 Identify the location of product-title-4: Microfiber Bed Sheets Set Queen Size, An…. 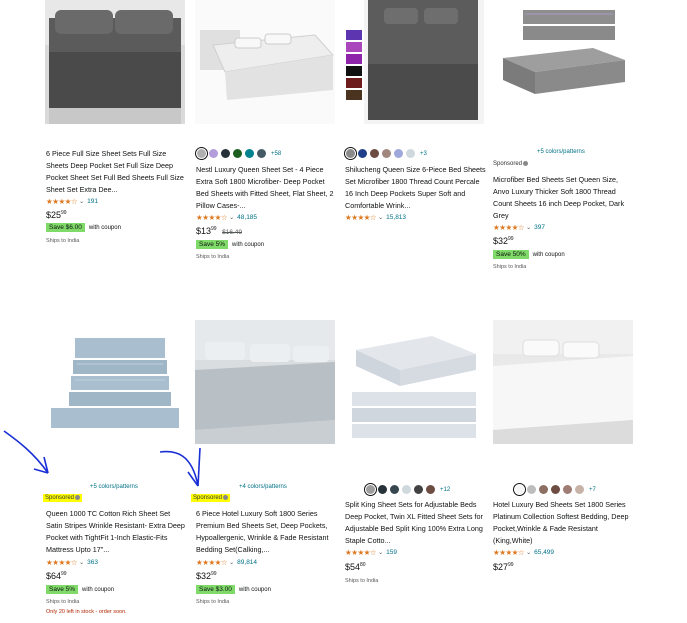
(564, 198).